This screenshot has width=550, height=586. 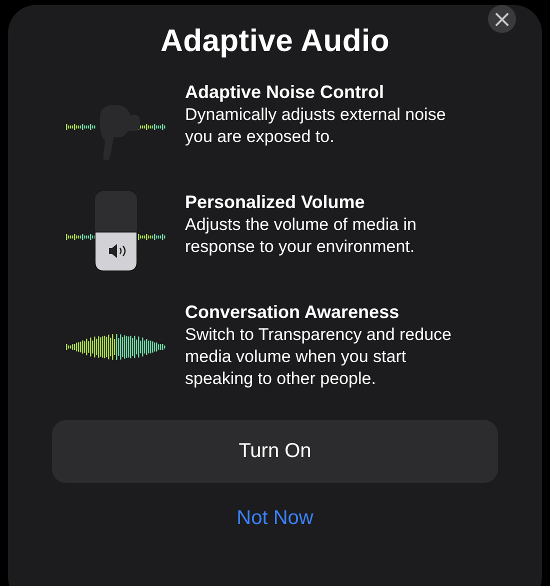 What do you see at coordinates (275, 518) in the screenshot?
I see `not-now-link: Not Now` at bounding box center [275, 518].